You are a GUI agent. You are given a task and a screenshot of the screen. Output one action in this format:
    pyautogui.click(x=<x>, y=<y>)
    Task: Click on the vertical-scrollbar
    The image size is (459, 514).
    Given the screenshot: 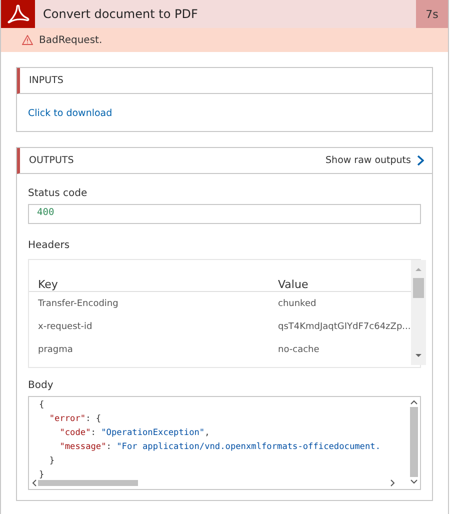 What is the action you would take?
    pyautogui.click(x=418, y=312)
    